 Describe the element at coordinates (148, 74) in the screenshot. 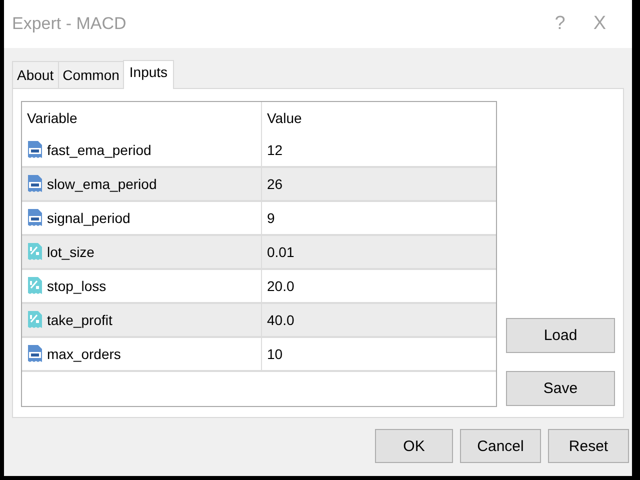

I see `tab: Inputs` at that location.